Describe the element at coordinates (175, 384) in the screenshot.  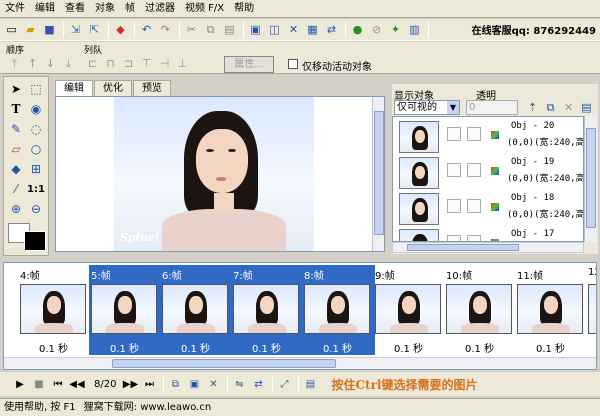
I see `add-frame-icon: ⧉` at that location.